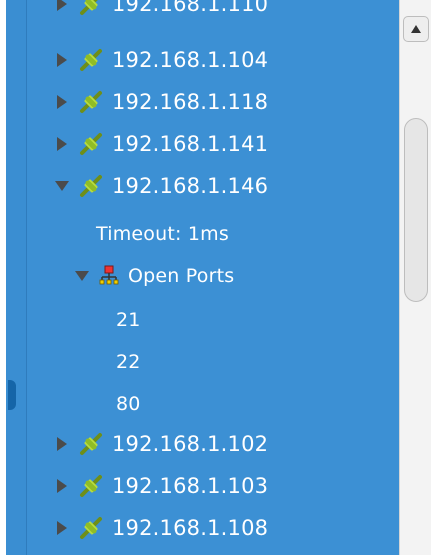  Describe the element at coordinates (416, 210) in the screenshot. I see `scroll-thumb` at that location.